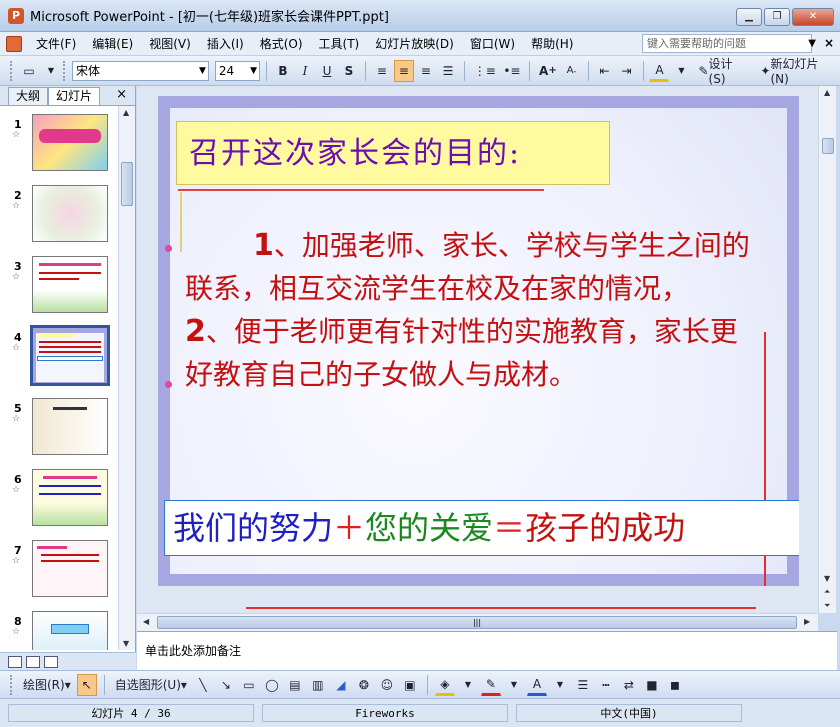 The width and height of the screenshot is (840, 727). I want to click on arrow-icon: ↘, so click(226, 685).